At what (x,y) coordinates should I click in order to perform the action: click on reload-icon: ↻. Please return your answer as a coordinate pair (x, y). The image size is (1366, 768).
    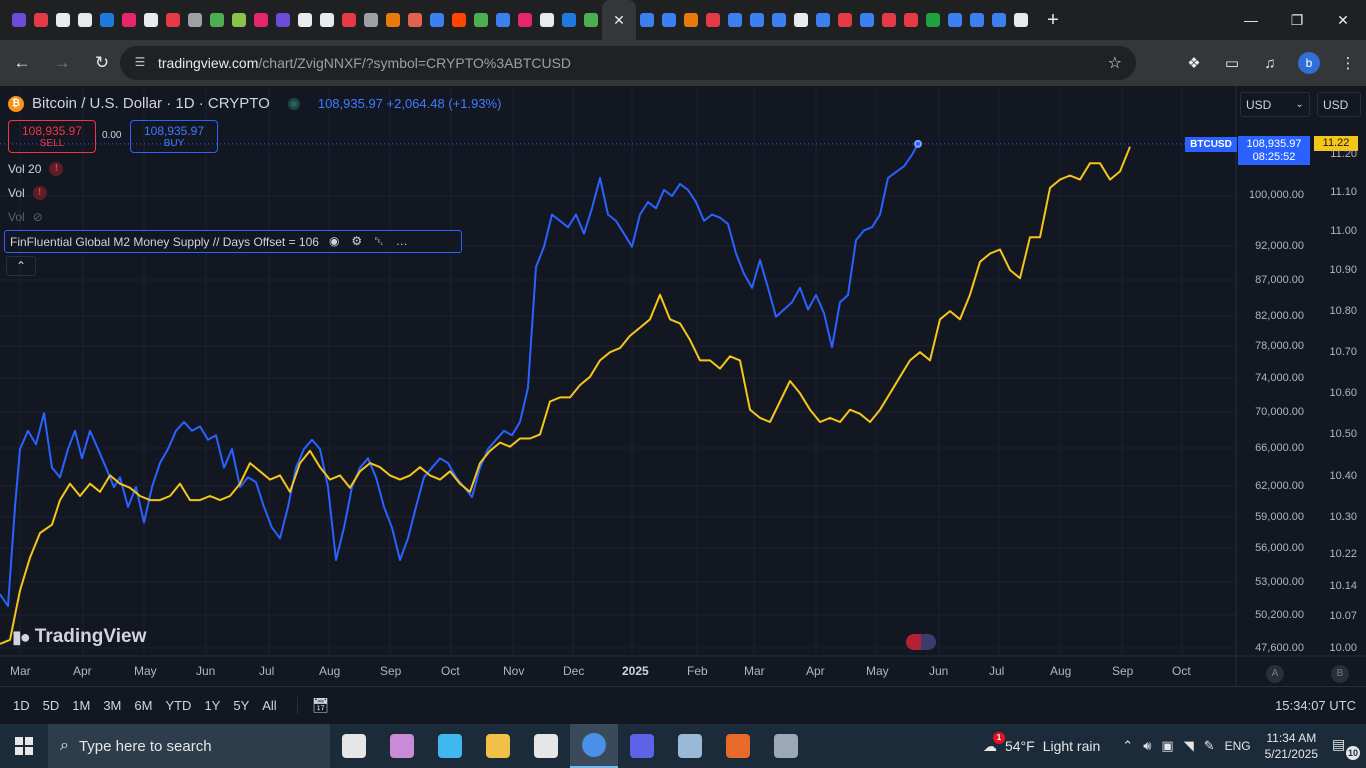
    Looking at the image, I should click on (102, 63).